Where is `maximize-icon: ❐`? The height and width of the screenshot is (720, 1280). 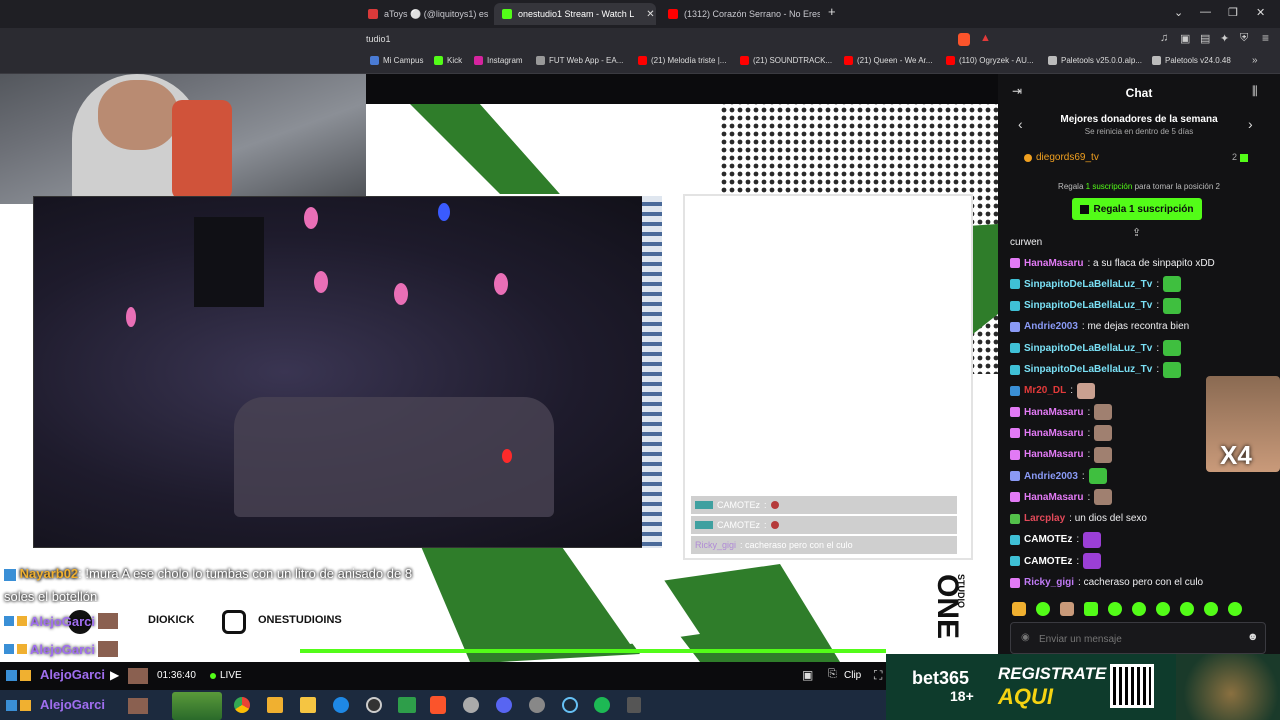
maximize-icon: ❐ is located at coordinates (1233, 12).